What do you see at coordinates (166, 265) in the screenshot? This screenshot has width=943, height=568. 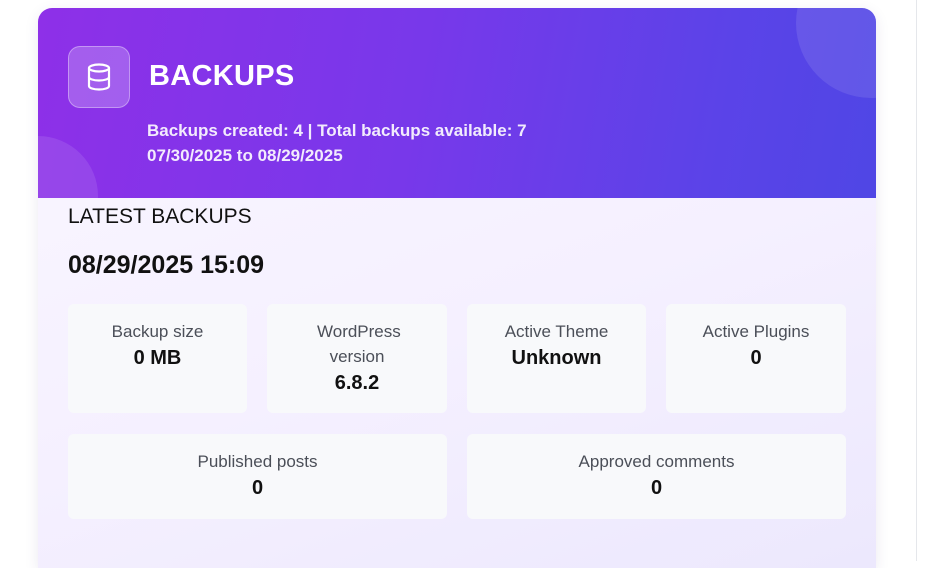 I see `latest-backup-date: 08/29/2025 15:09` at bounding box center [166, 265].